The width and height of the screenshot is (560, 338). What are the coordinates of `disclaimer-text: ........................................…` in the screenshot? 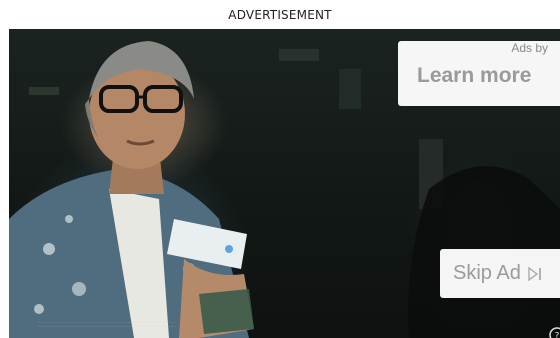 It's located at (107, 324).